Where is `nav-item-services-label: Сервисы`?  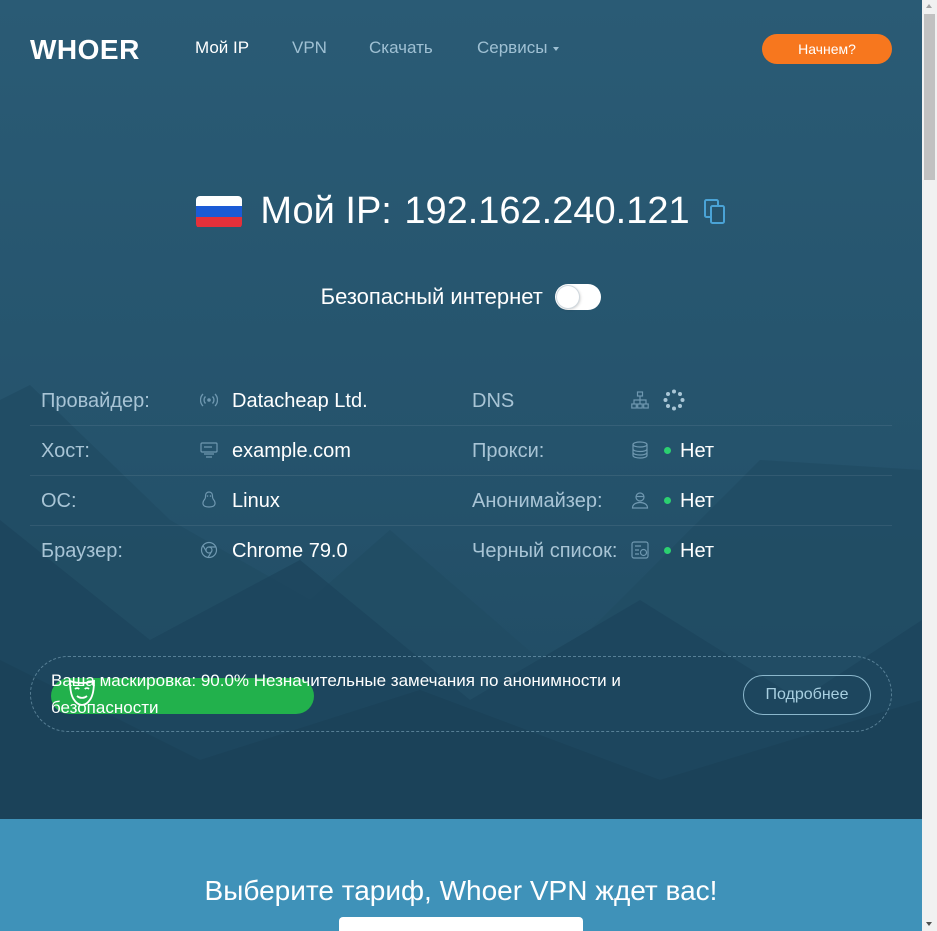
nav-item-services-label: Сервисы is located at coordinates (512, 47).